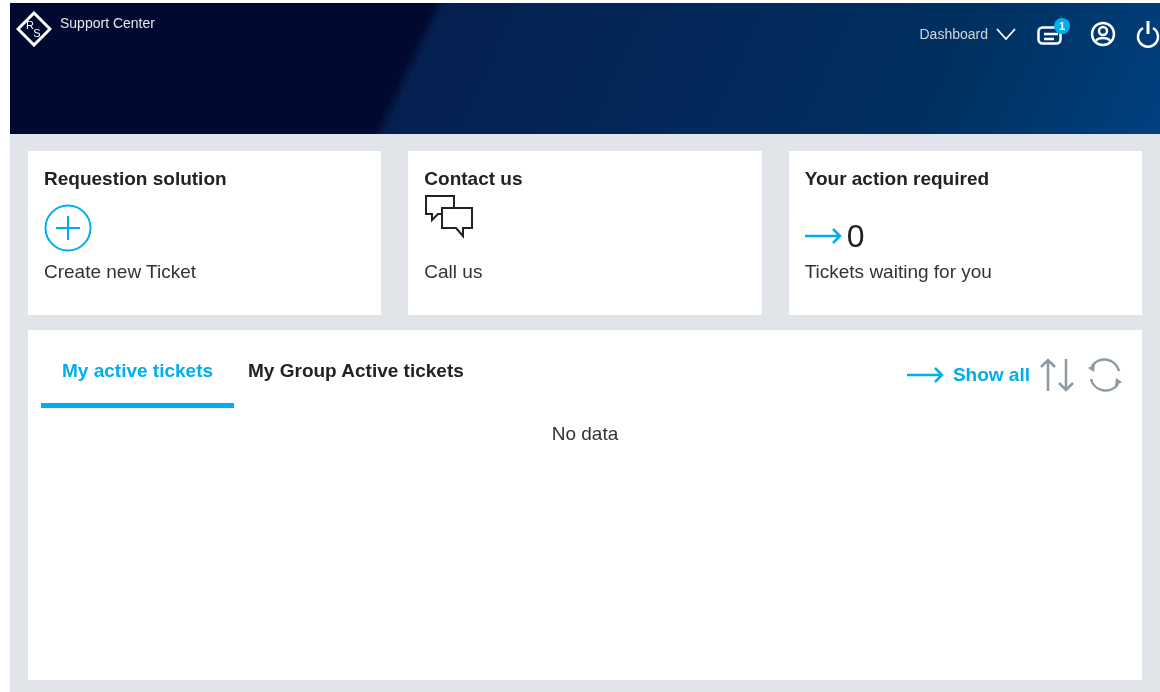 This screenshot has width=1160, height=692. What do you see at coordinates (965, 233) in the screenshot?
I see `card: Your action required 0 Tickets waiting for you` at bounding box center [965, 233].